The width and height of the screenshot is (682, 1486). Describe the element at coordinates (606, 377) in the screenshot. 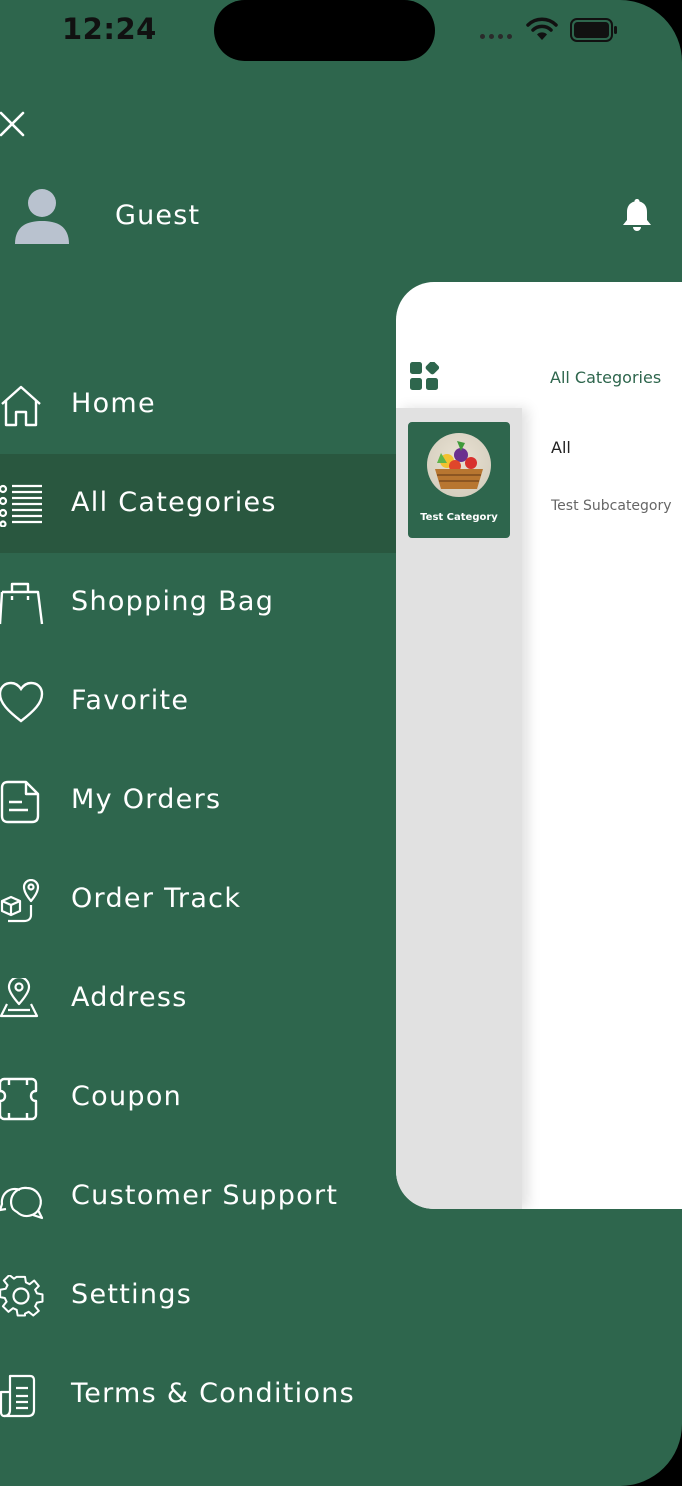

I see `page-title: All Categories` at that location.